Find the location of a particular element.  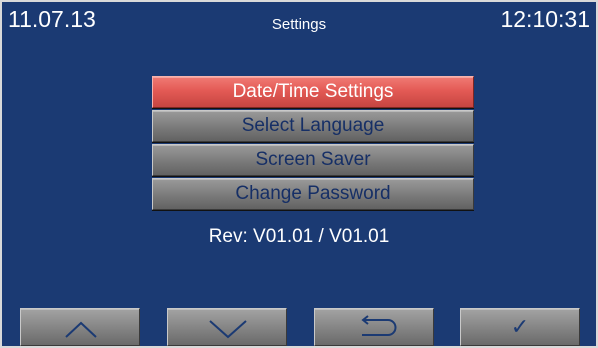

menu-item-select-language: Select Language is located at coordinates (313, 126).